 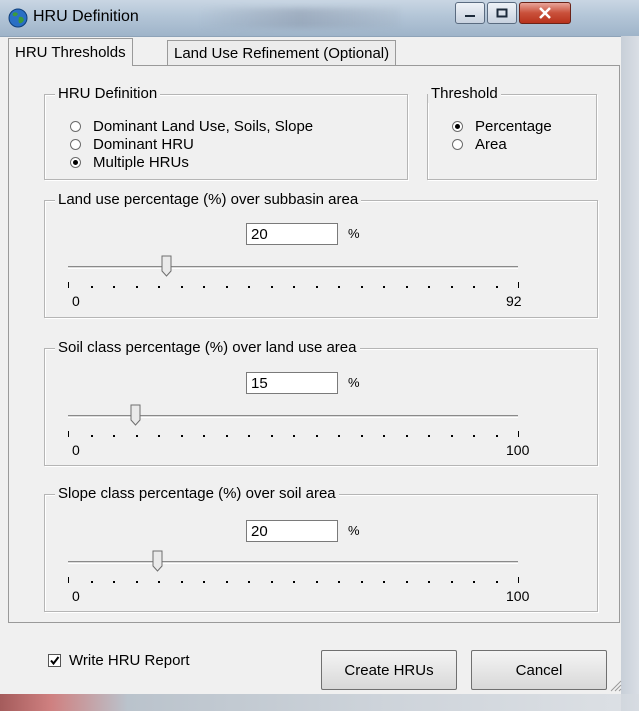 I want to click on minimize-icon, so click(x=470, y=16).